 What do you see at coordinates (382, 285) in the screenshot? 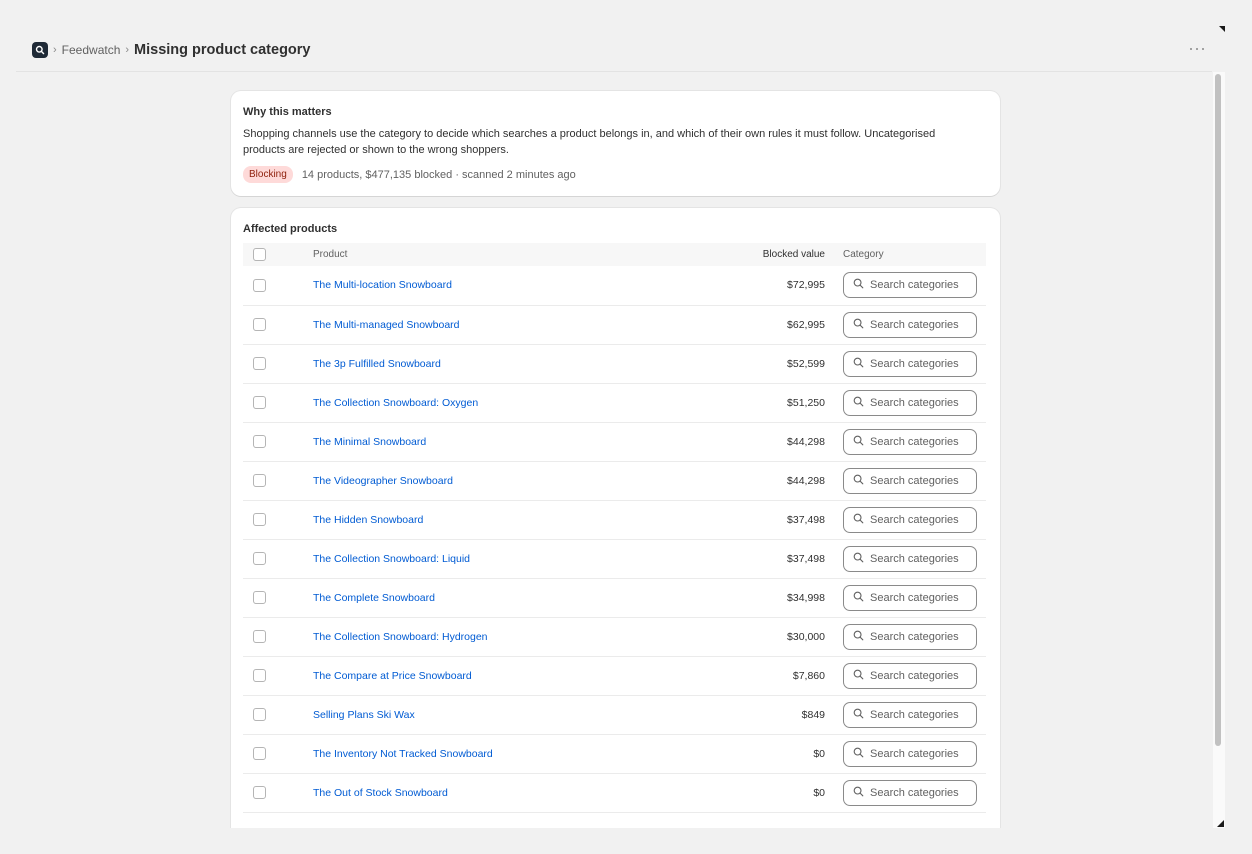
I see `product-link: The Multi-location Snowboard` at bounding box center [382, 285].